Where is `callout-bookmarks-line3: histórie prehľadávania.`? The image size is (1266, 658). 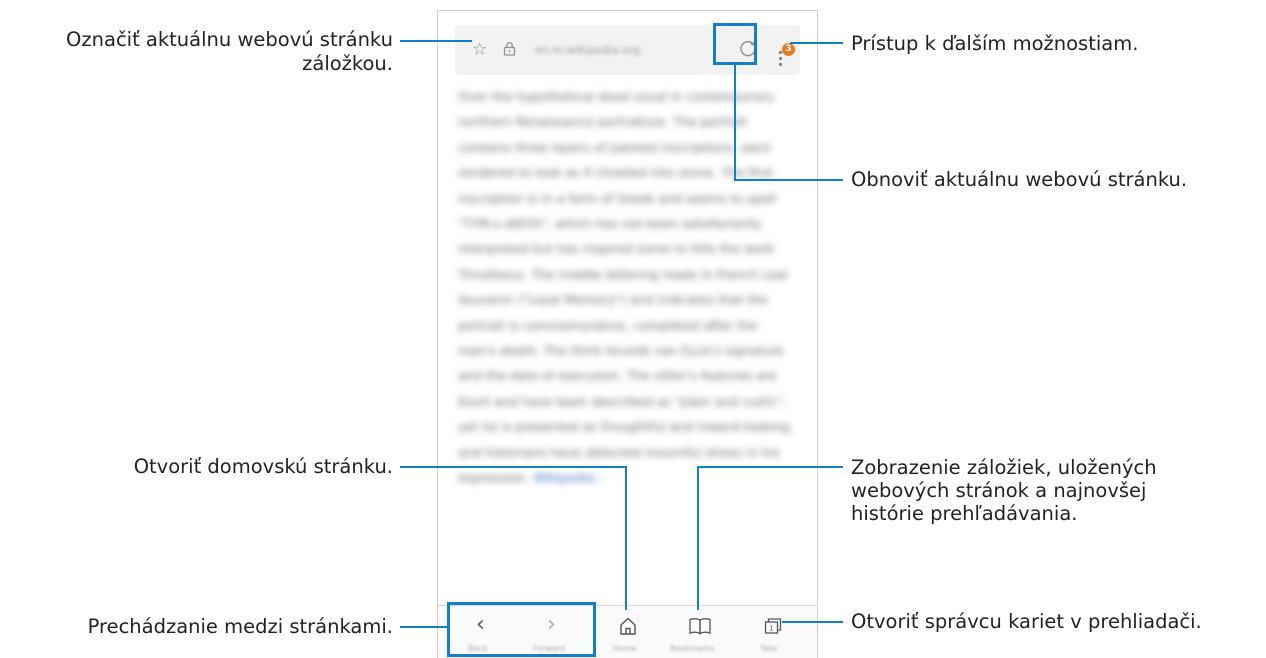 callout-bookmarks-line3: histórie prehľadávania. is located at coordinates (964, 513).